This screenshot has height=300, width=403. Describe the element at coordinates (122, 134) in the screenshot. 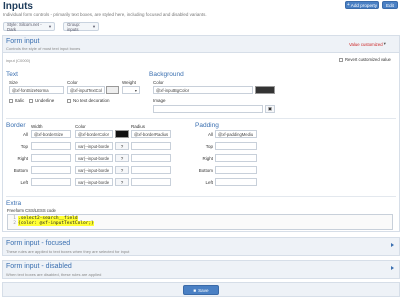

I see `border-color-swatch` at that location.